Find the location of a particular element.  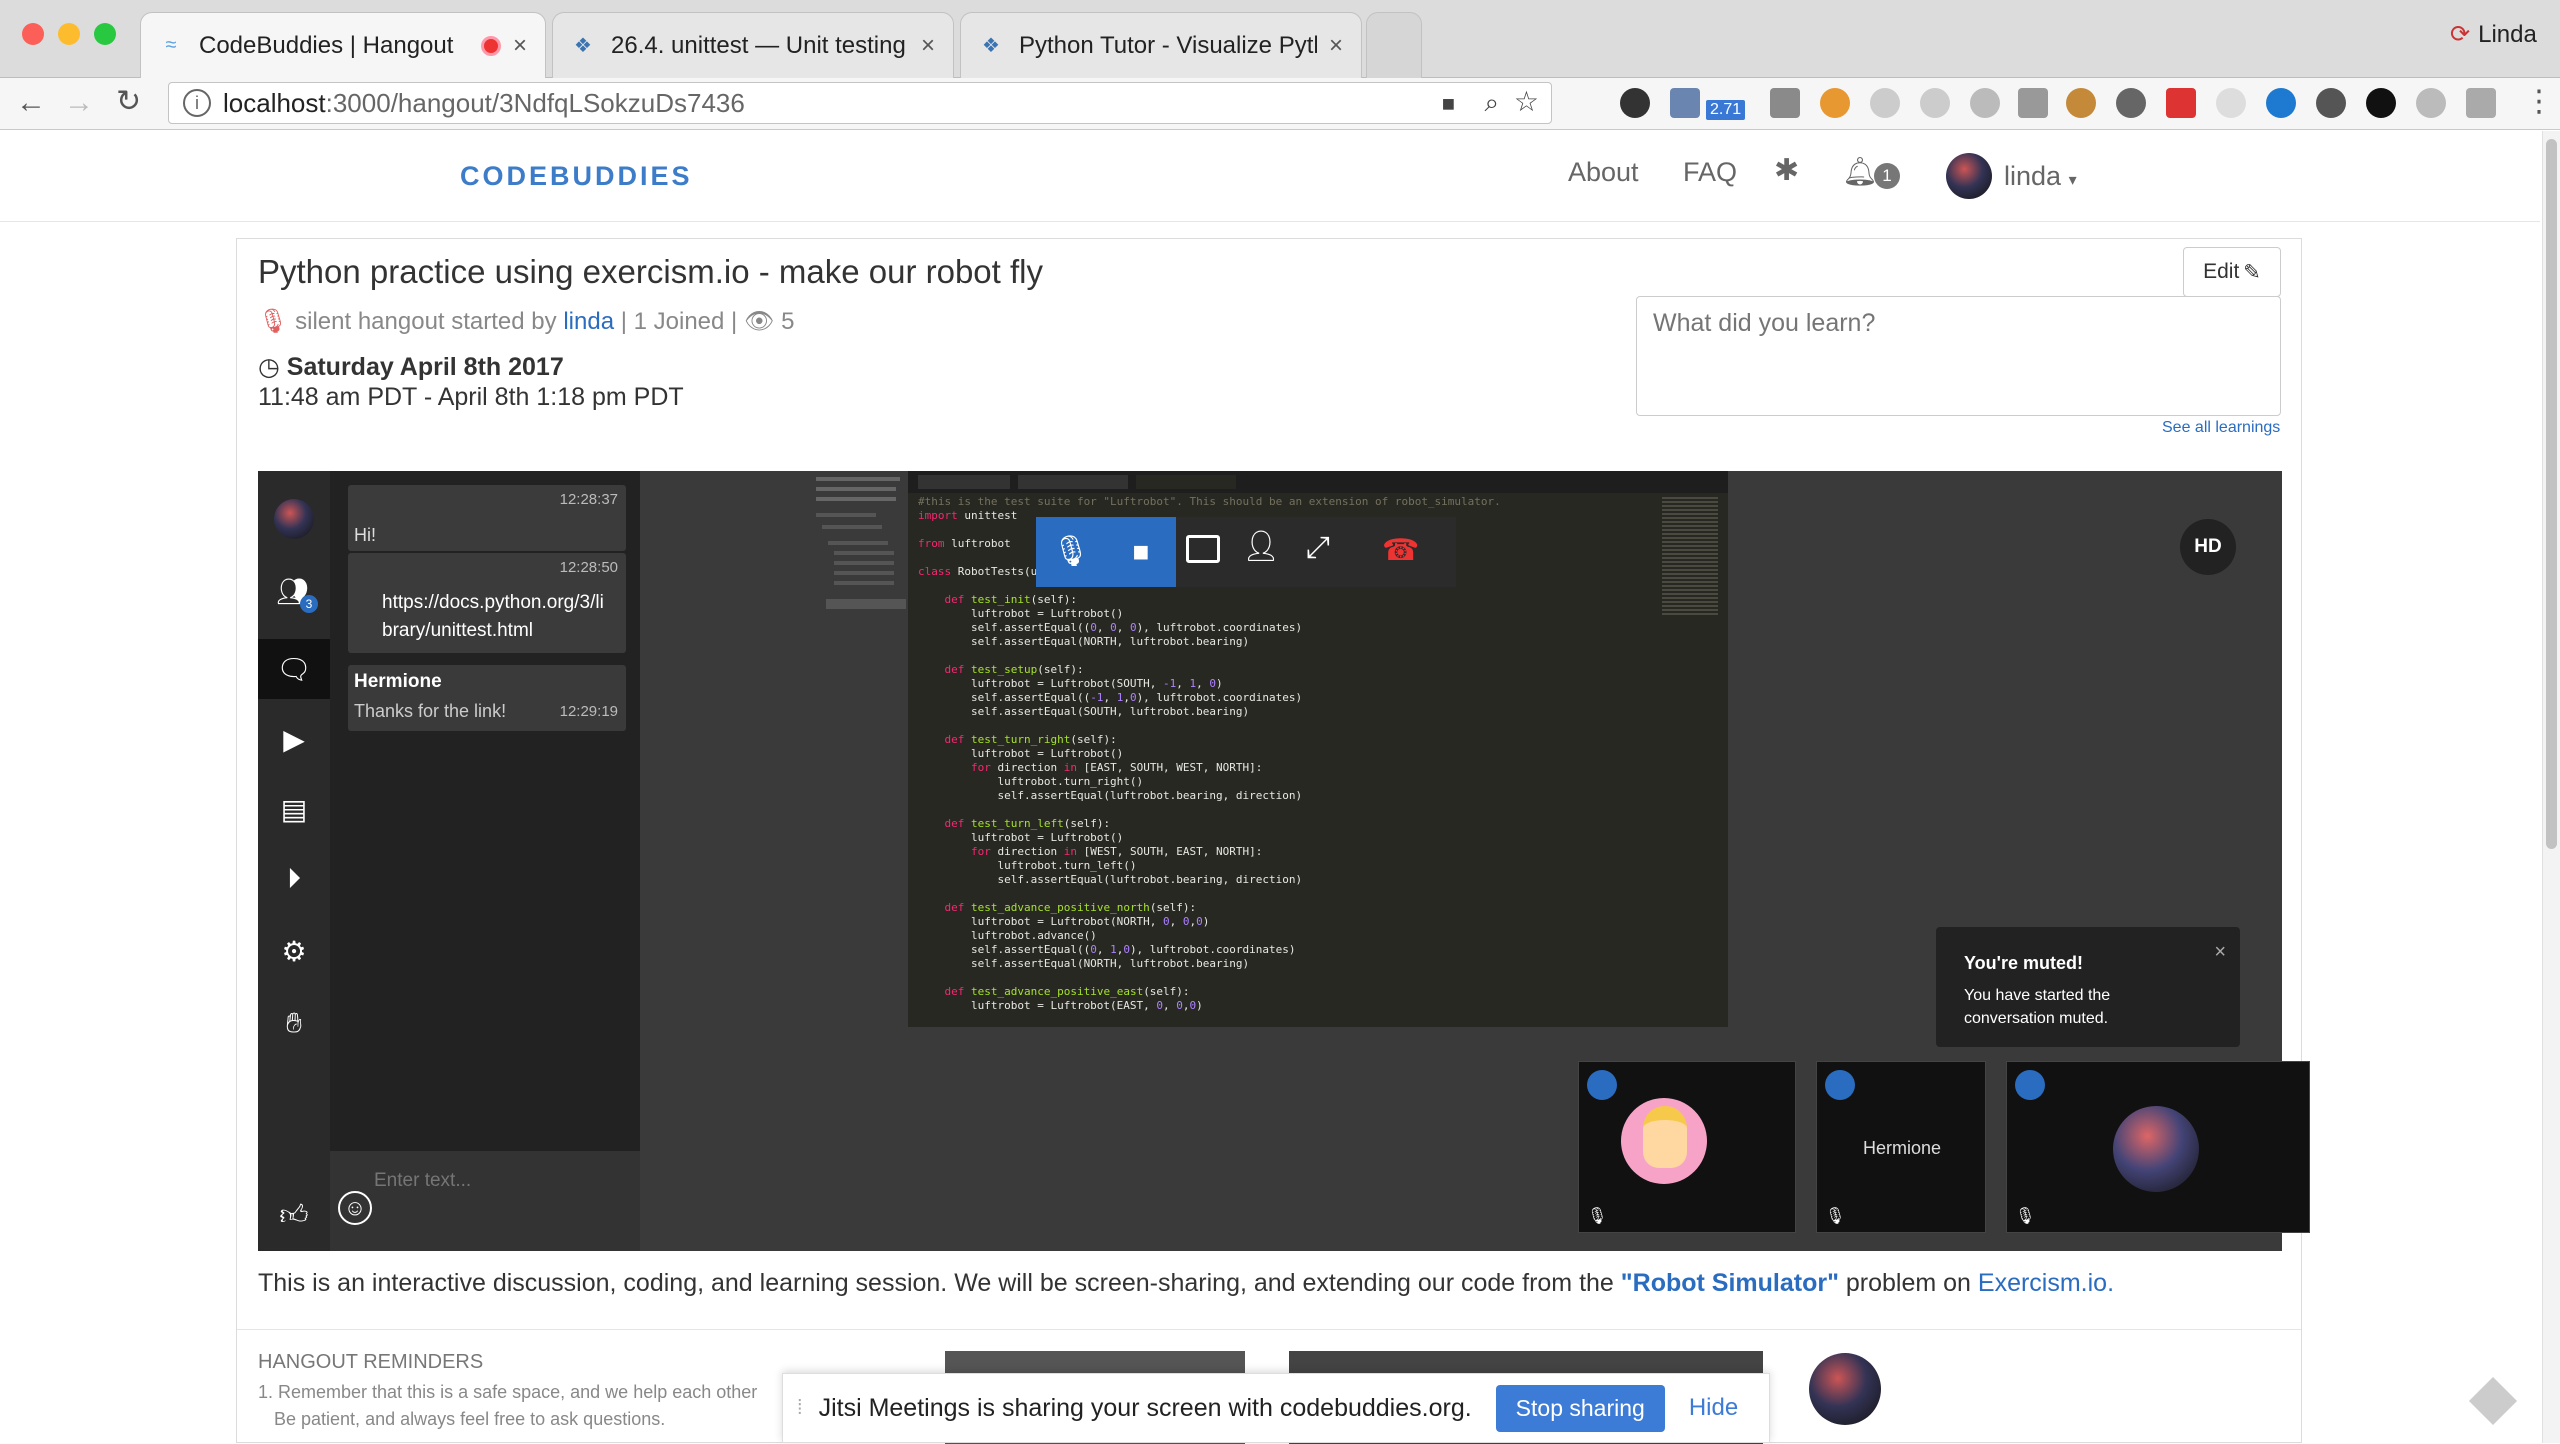

exercism-link: Exercism.io. is located at coordinates (2046, 1283).